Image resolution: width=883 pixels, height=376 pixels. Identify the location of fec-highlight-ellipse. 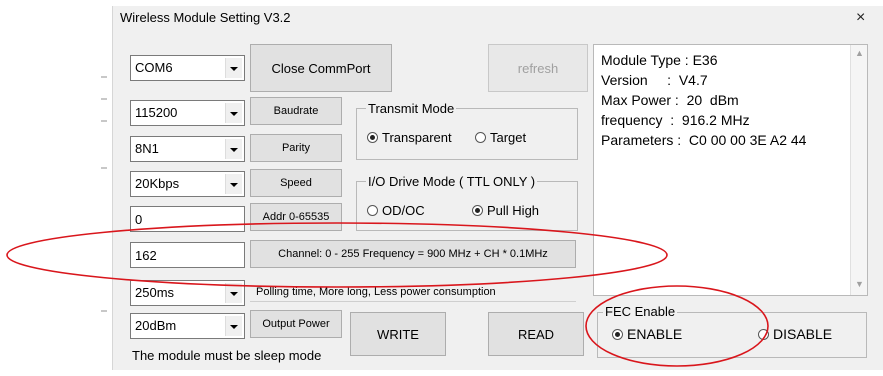
(677, 326).